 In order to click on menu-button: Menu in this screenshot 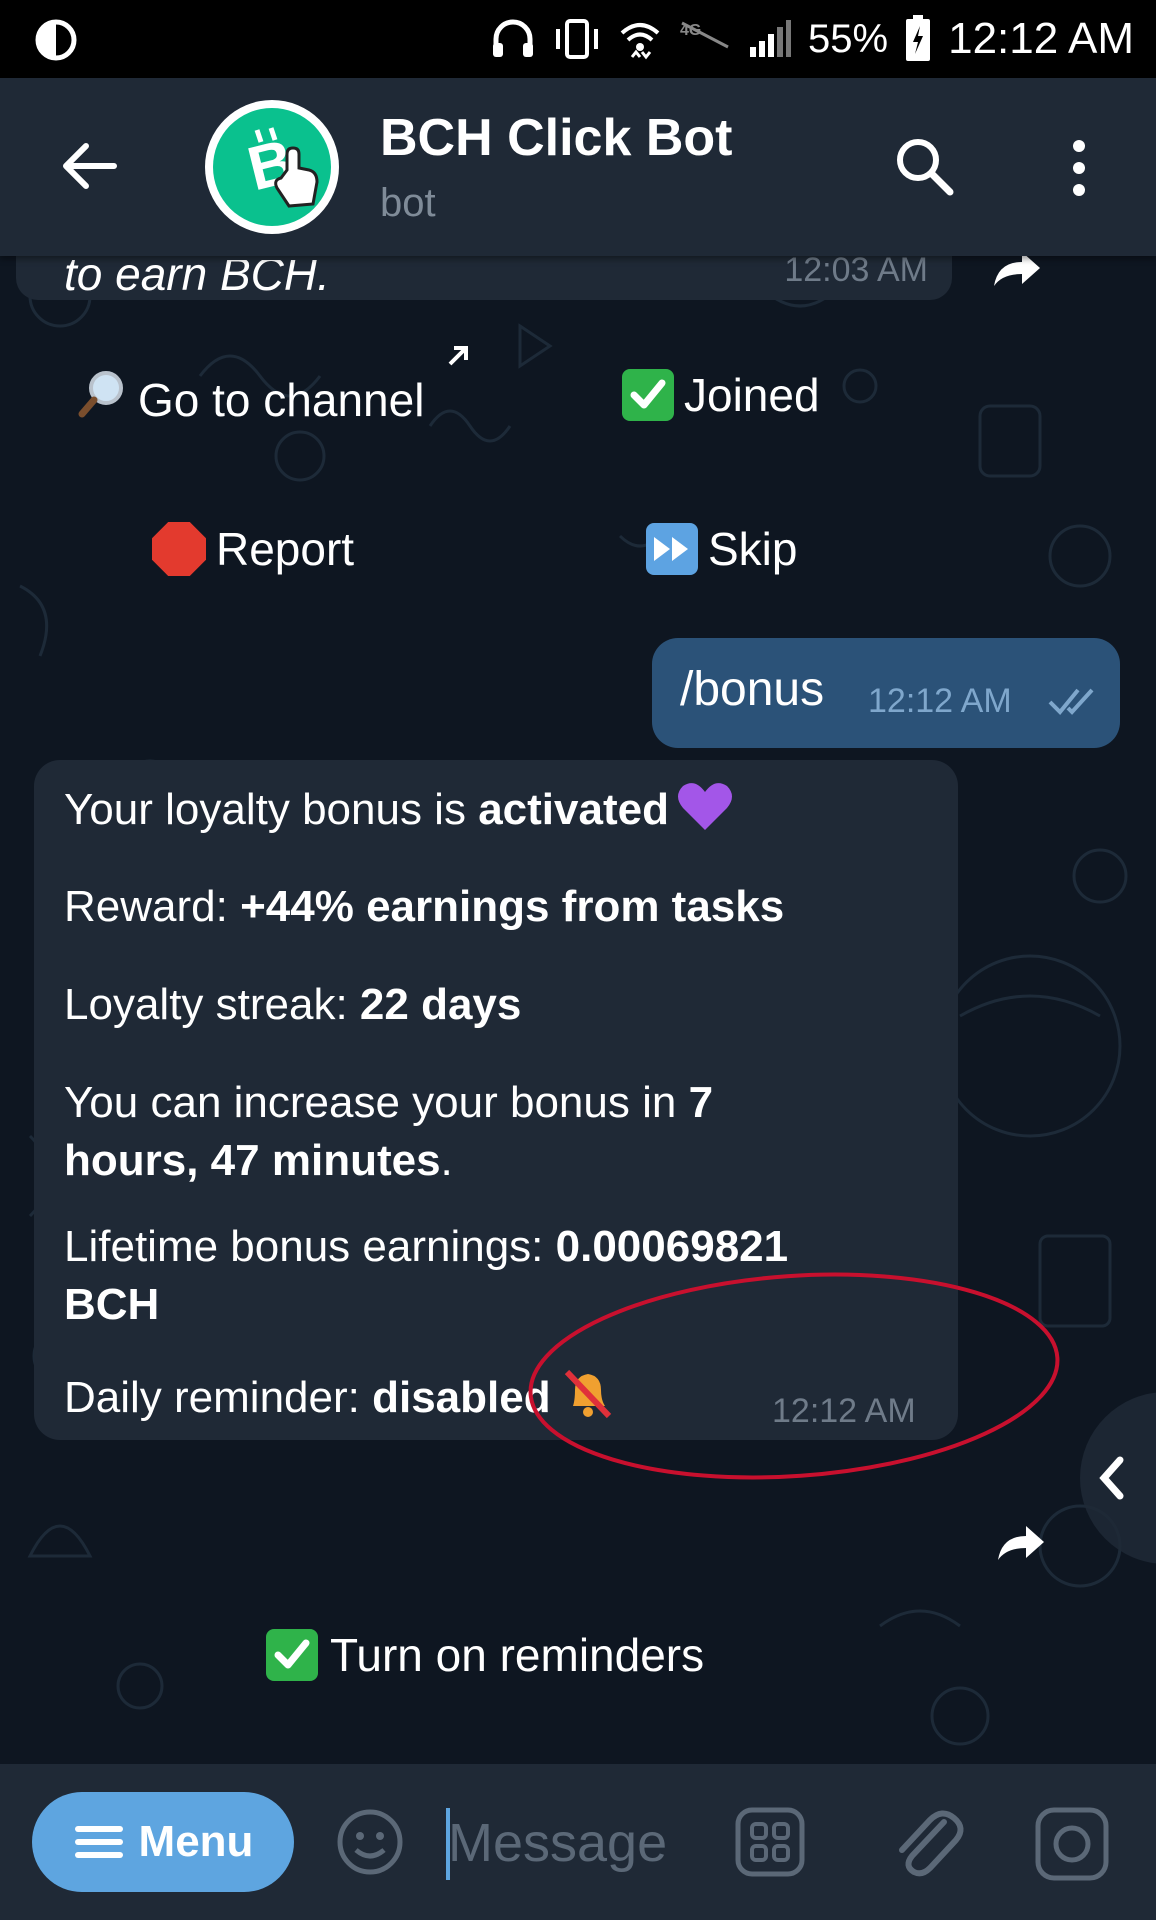, I will do `click(163, 1842)`.